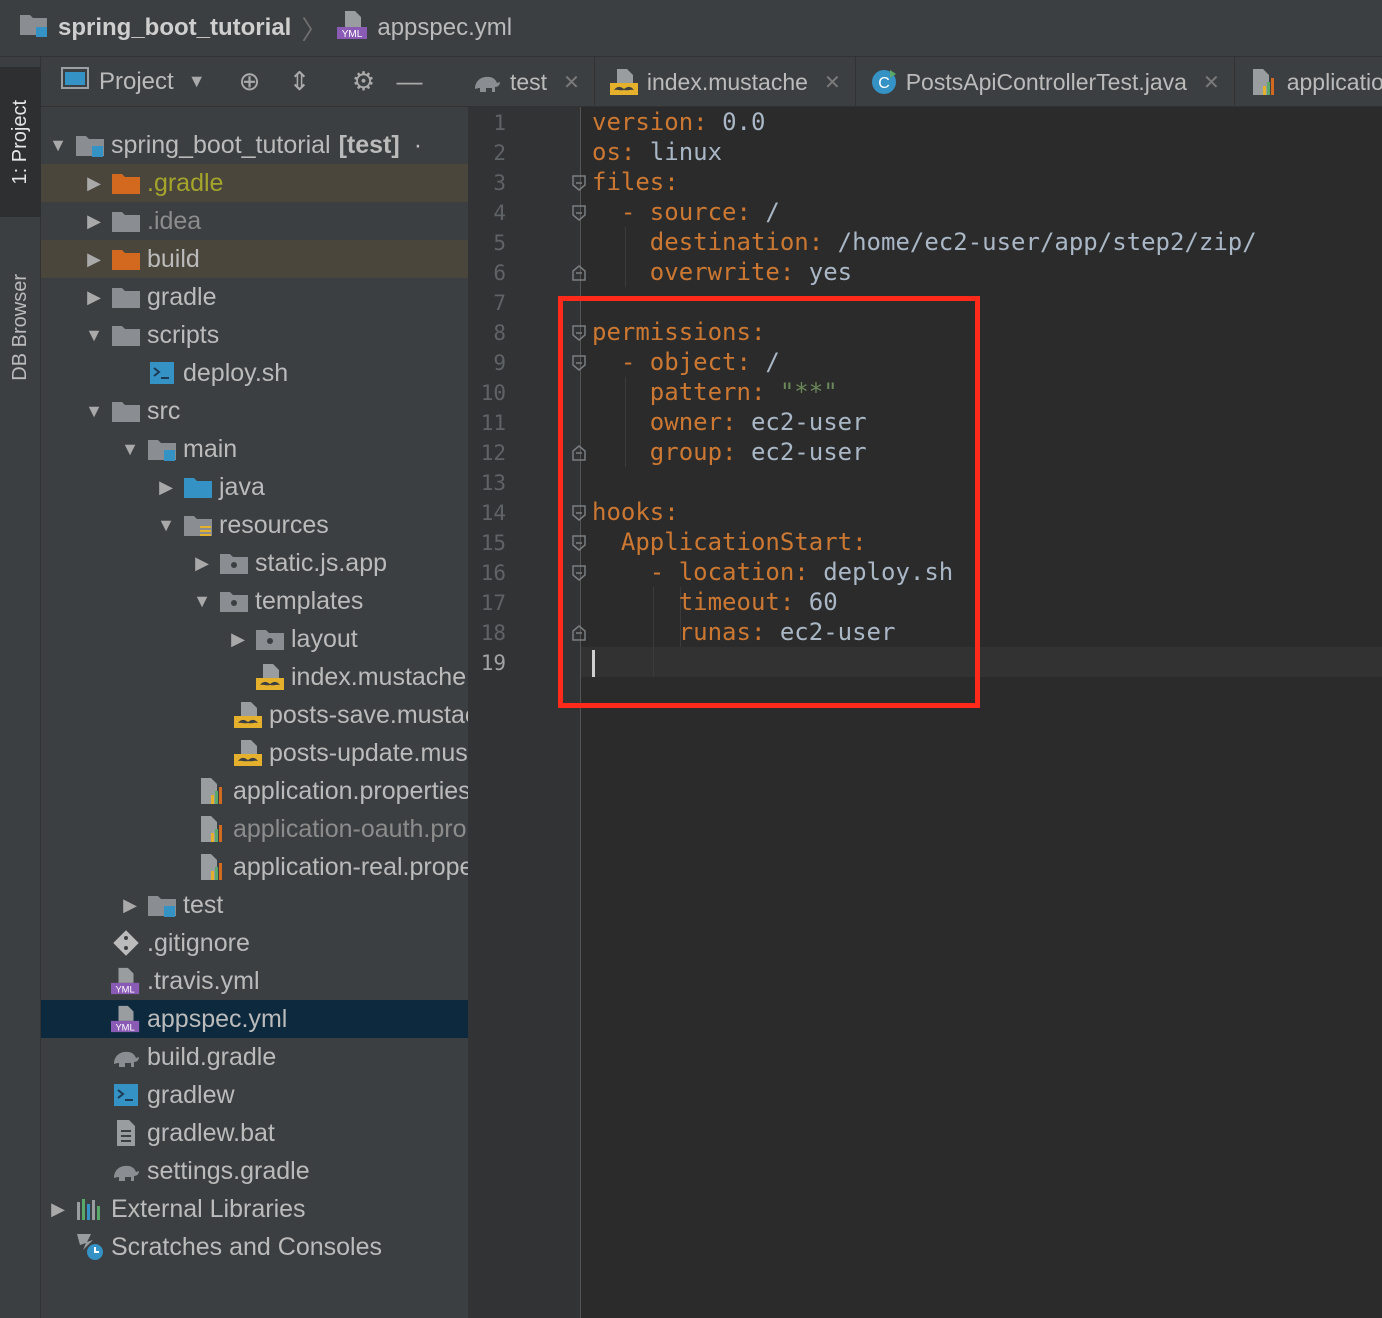  What do you see at coordinates (350, 866) in the screenshot?
I see `tree-item-label: application-real.properties` at bounding box center [350, 866].